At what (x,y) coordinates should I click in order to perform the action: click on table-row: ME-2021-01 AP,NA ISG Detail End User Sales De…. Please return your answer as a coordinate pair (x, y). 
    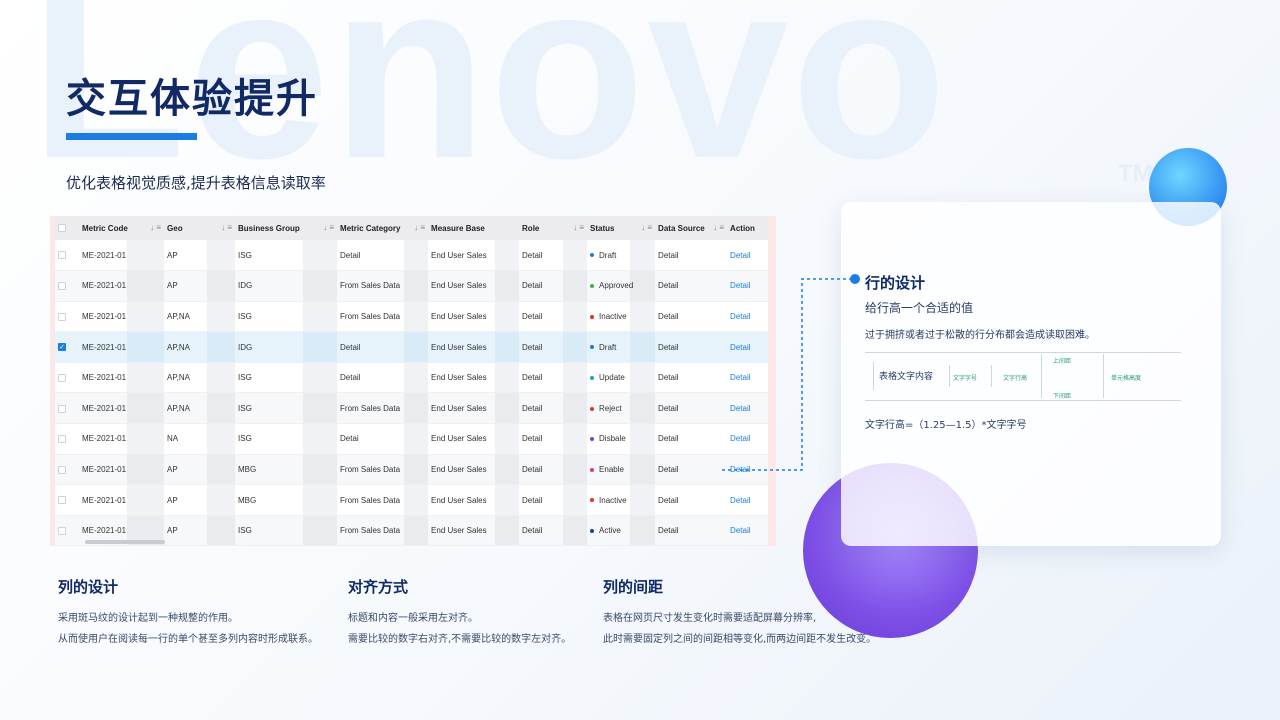
    Looking at the image, I should click on (411, 378).